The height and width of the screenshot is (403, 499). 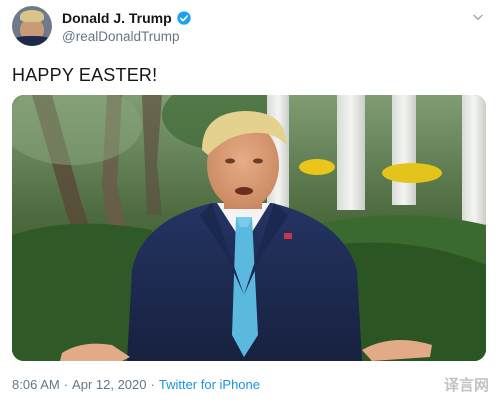 I want to click on tweet-date: Apr 12, 2020, so click(x=109, y=384).